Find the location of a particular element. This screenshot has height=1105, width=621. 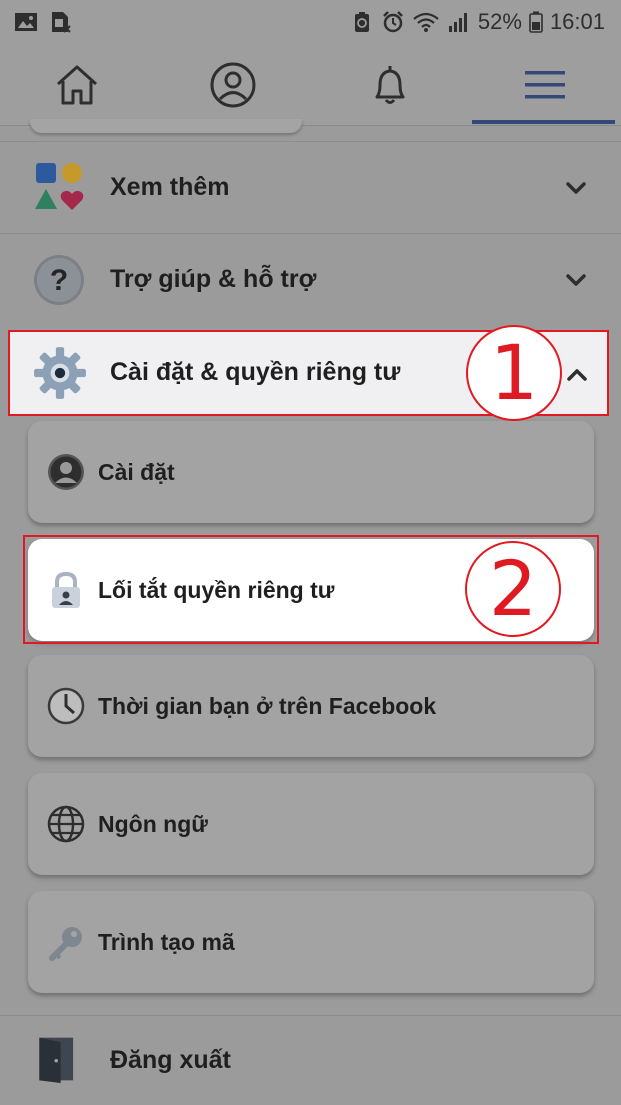

tab-profile is located at coordinates (233, 85).